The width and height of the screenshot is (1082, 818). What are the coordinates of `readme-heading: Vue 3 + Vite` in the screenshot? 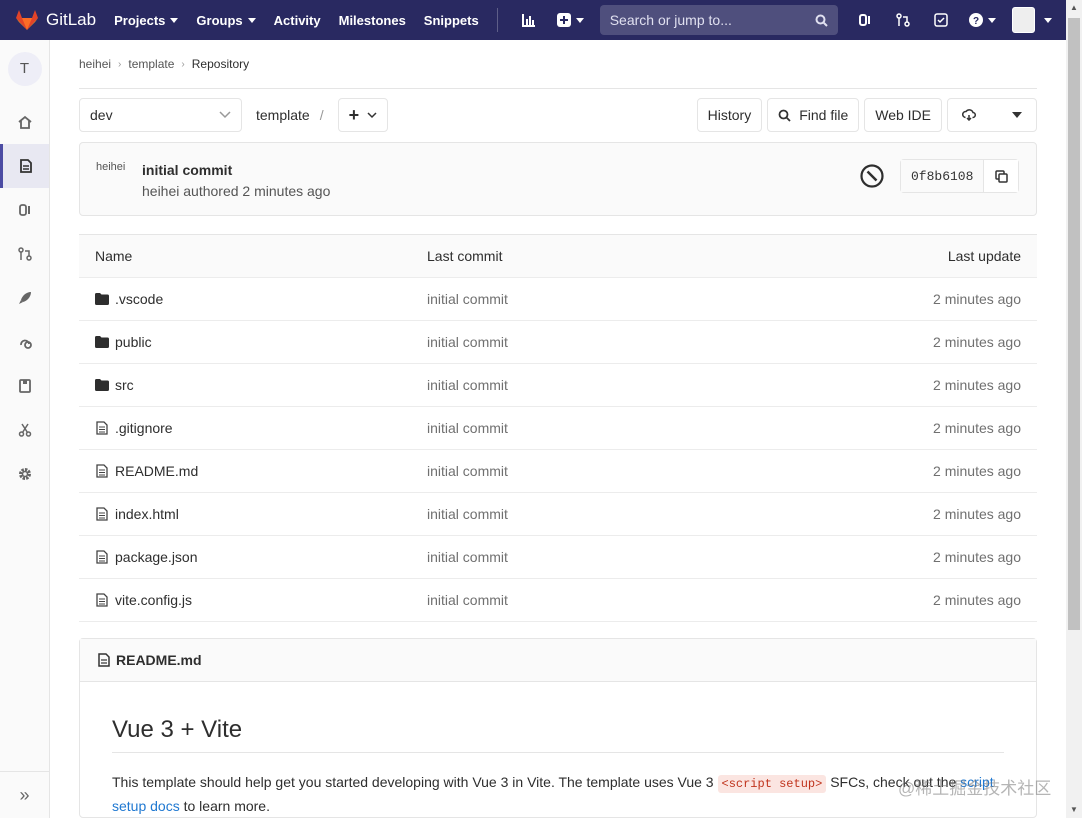 It's located at (558, 717).